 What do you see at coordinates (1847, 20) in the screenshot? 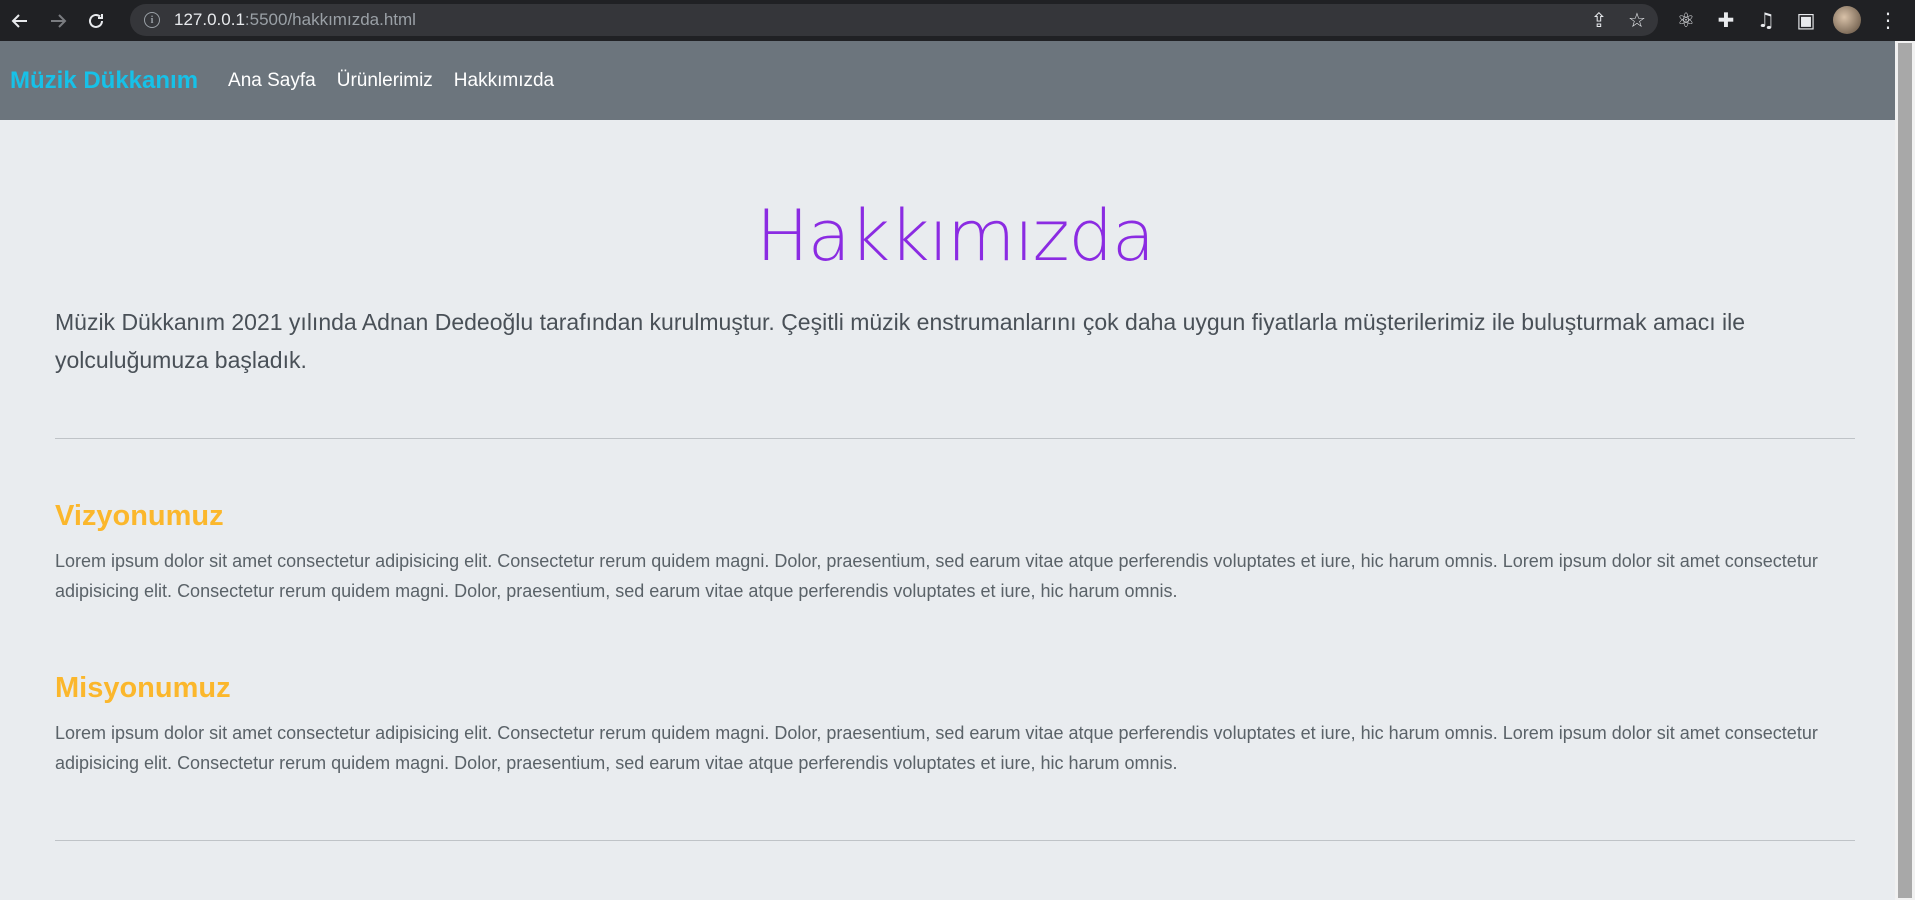
I see `profile-avatar` at bounding box center [1847, 20].